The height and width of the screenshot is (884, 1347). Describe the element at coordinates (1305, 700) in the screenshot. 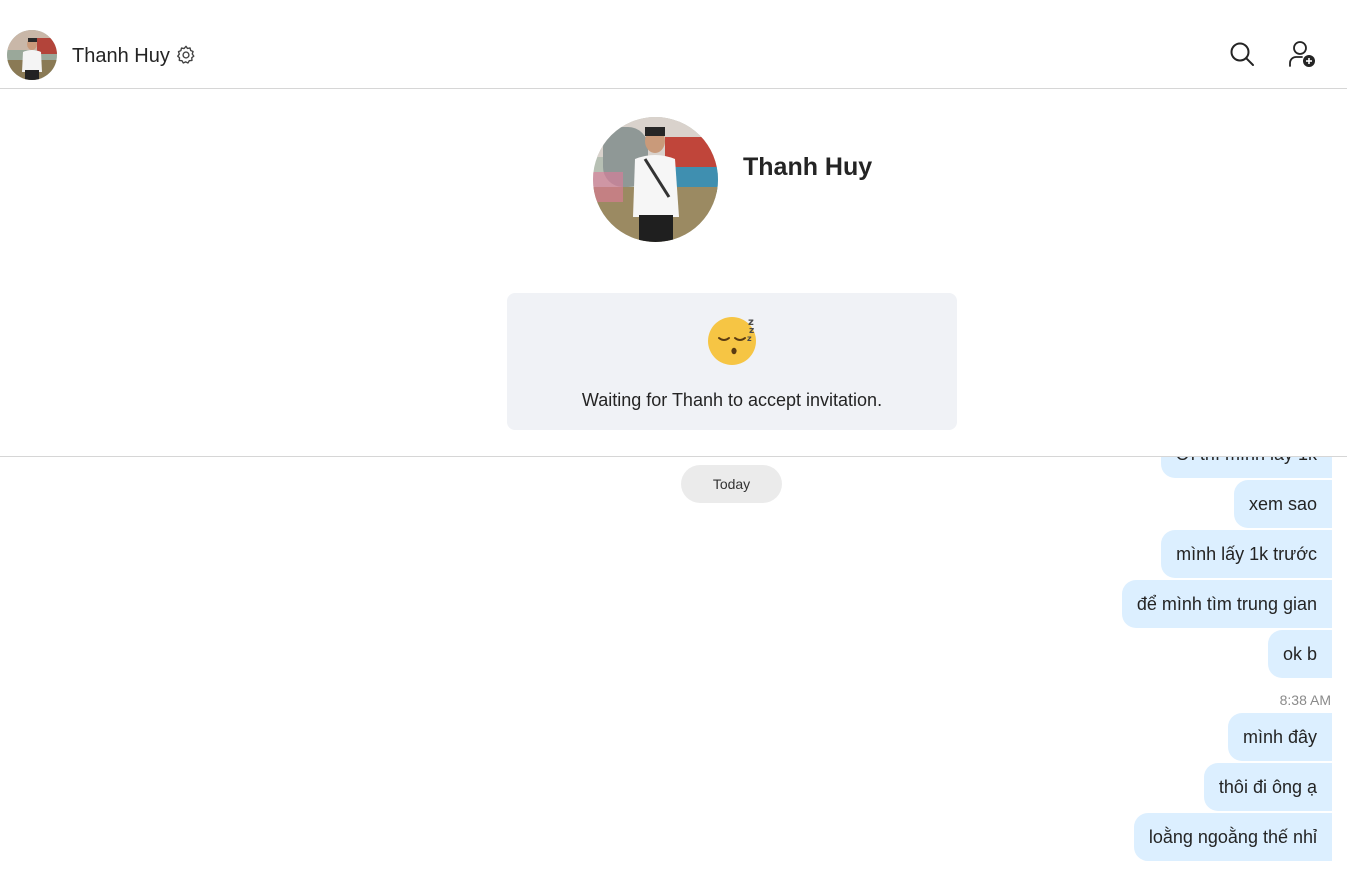

I see `message-timestamp: 8:38 AM` at that location.